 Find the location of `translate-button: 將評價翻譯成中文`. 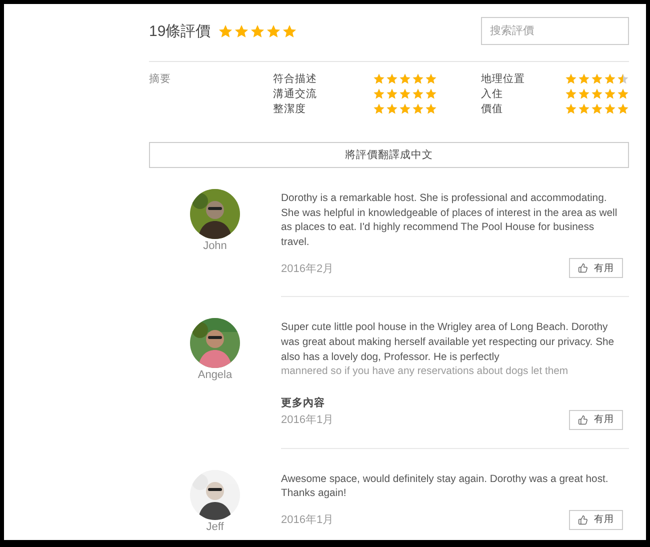

translate-button: 將評價翻譯成中文 is located at coordinates (389, 155).